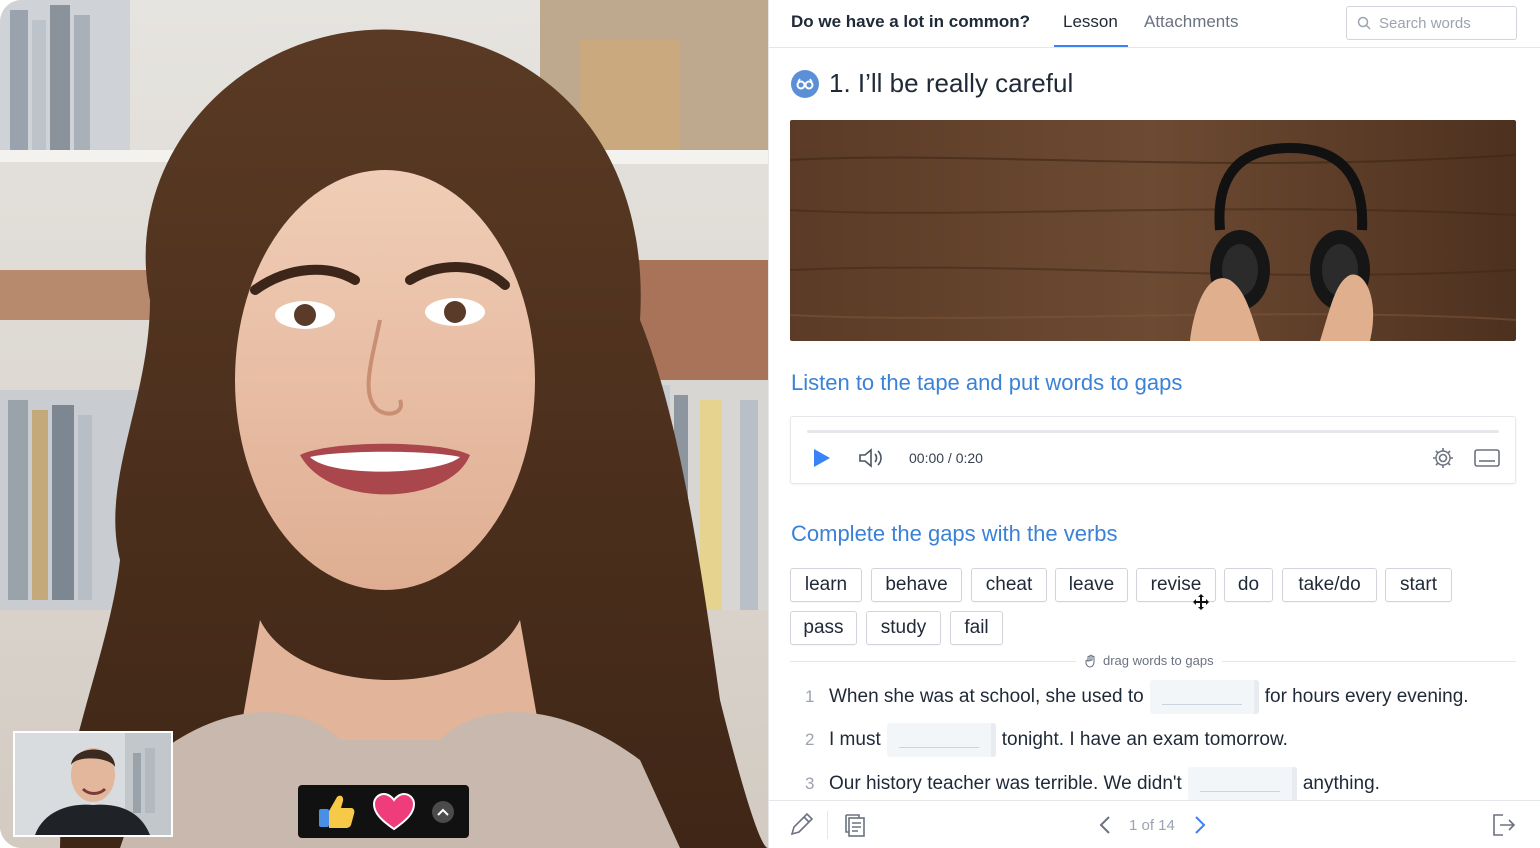 The height and width of the screenshot is (848, 1540). I want to click on sentence-text-before: When she was at school, she used to, so click(986, 696).